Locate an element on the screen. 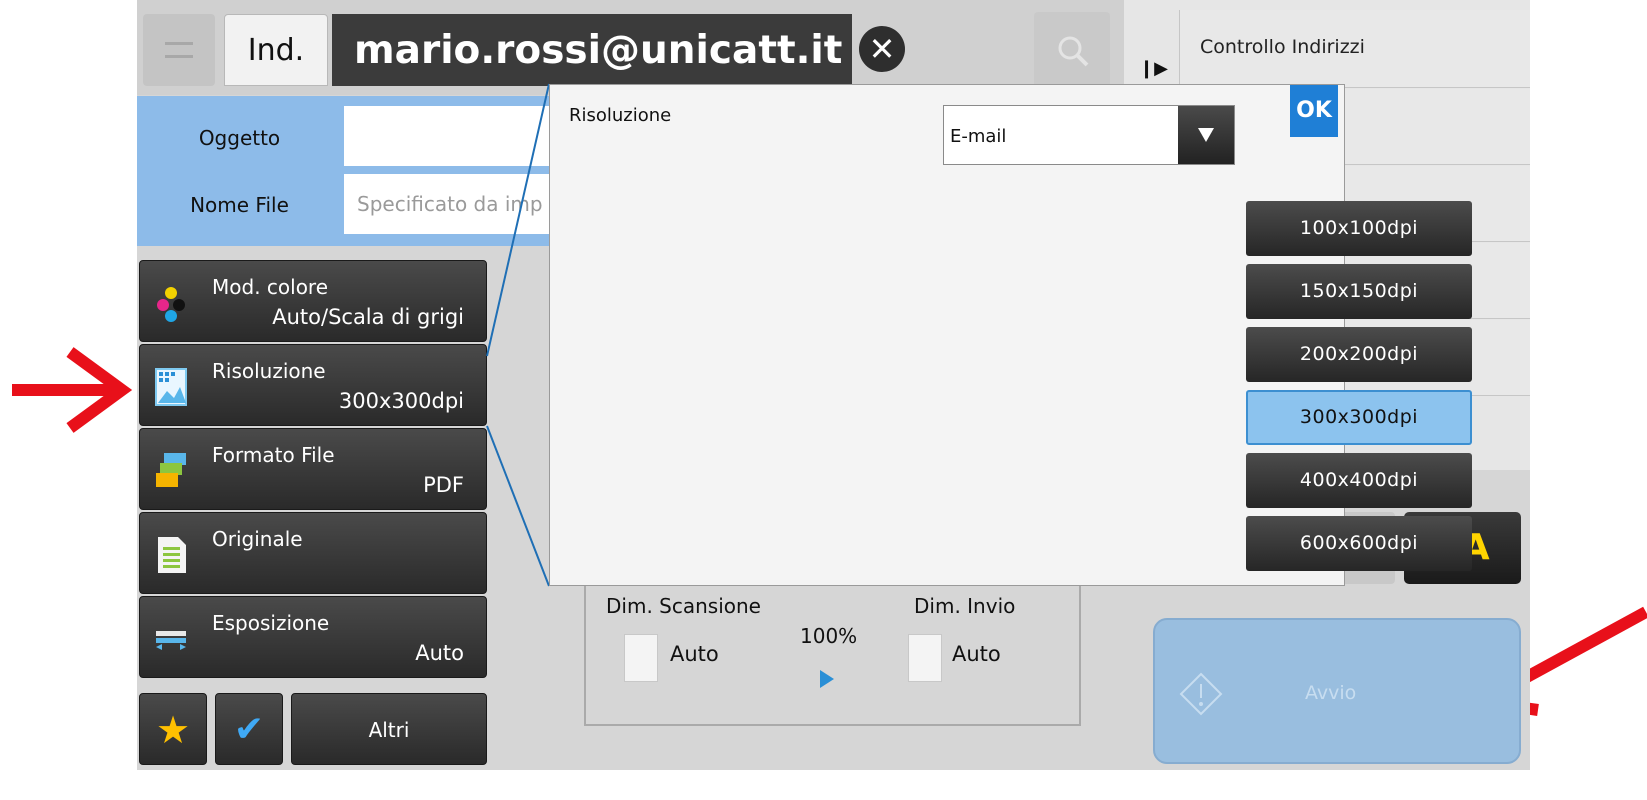  resolution-option-label: 400x400dpi is located at coordinates (1359, 480).